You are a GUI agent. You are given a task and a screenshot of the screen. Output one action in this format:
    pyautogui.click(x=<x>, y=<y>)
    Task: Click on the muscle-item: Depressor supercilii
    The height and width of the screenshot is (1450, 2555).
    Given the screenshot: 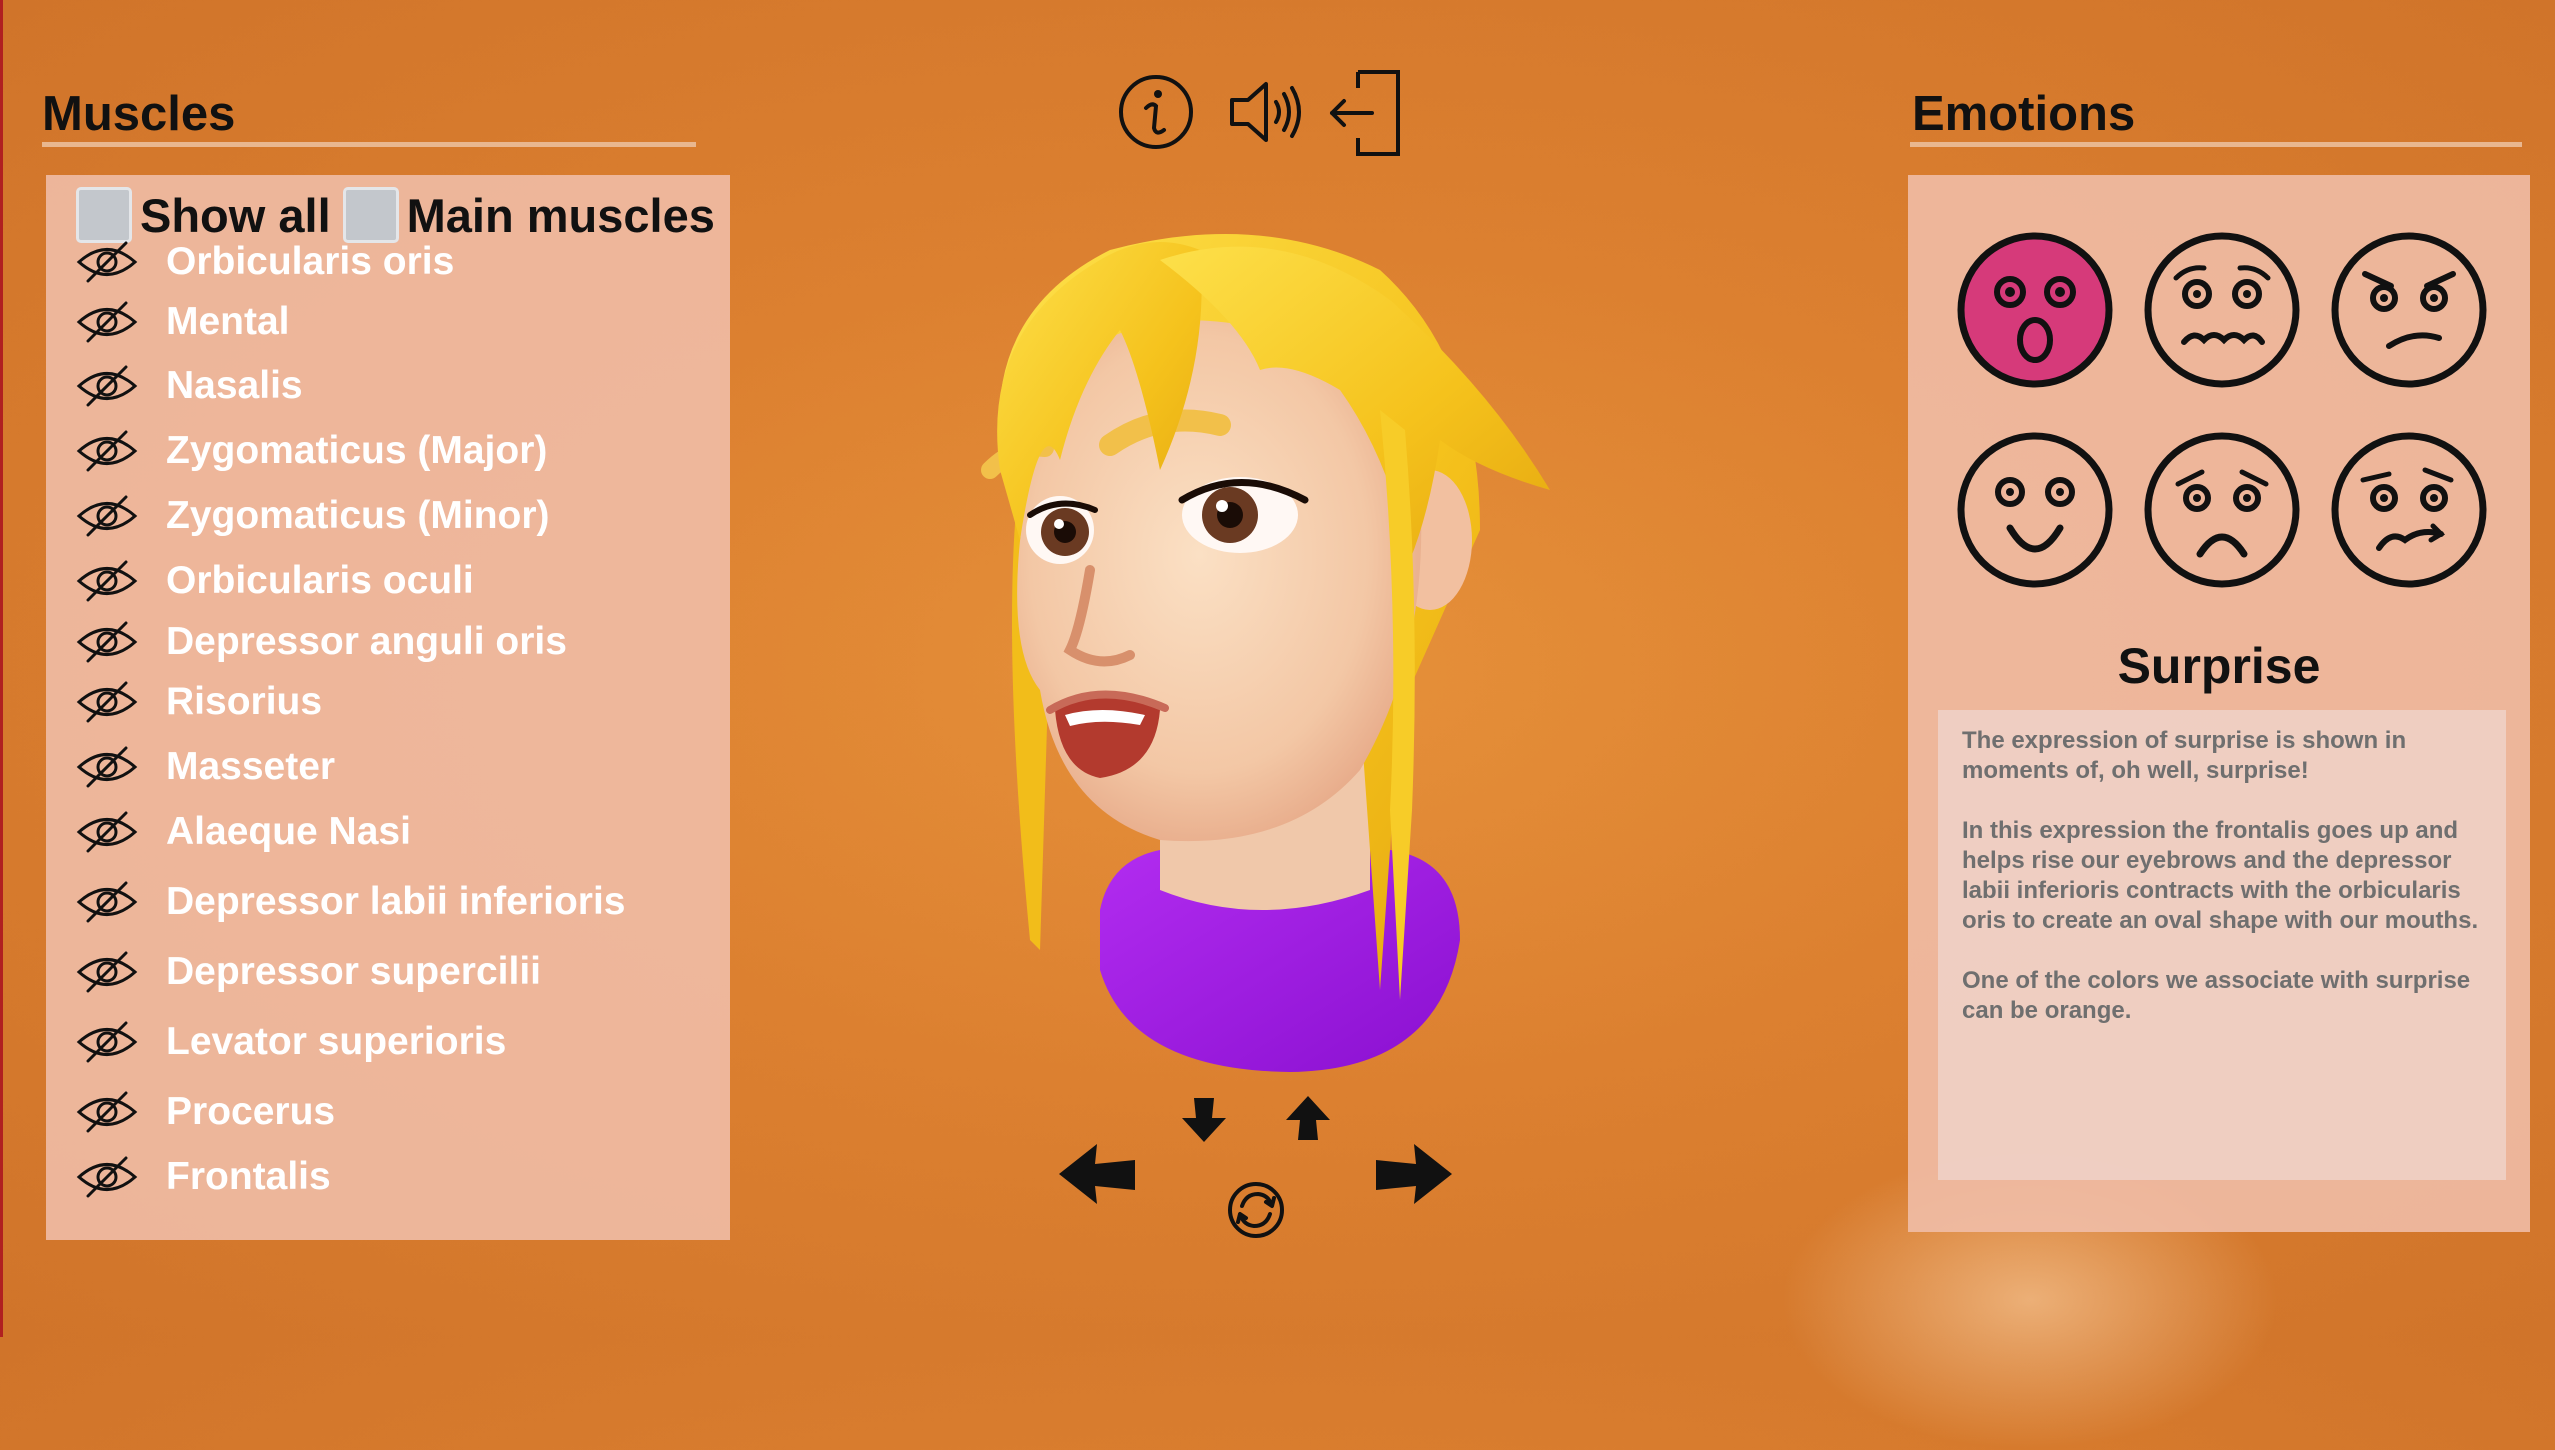 What is the action you would take?
    pyautogui.click(x=308, y=972)
    